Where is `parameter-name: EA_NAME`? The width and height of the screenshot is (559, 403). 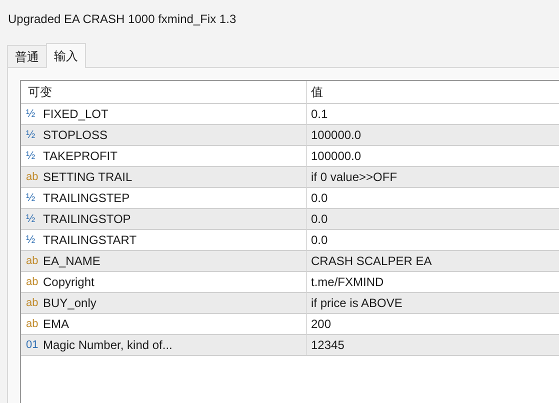
parameter-name: EA_NAME is located at coordinates (71, 261).